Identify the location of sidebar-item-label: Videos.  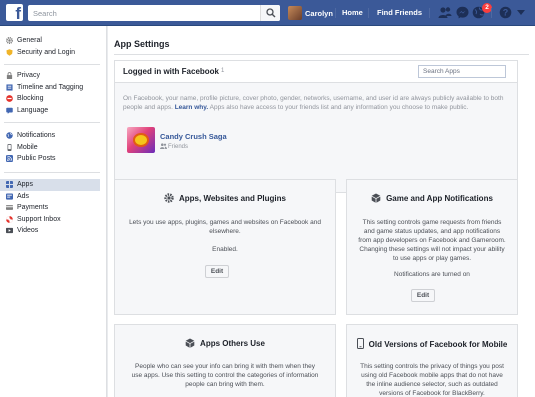
(28, 231).